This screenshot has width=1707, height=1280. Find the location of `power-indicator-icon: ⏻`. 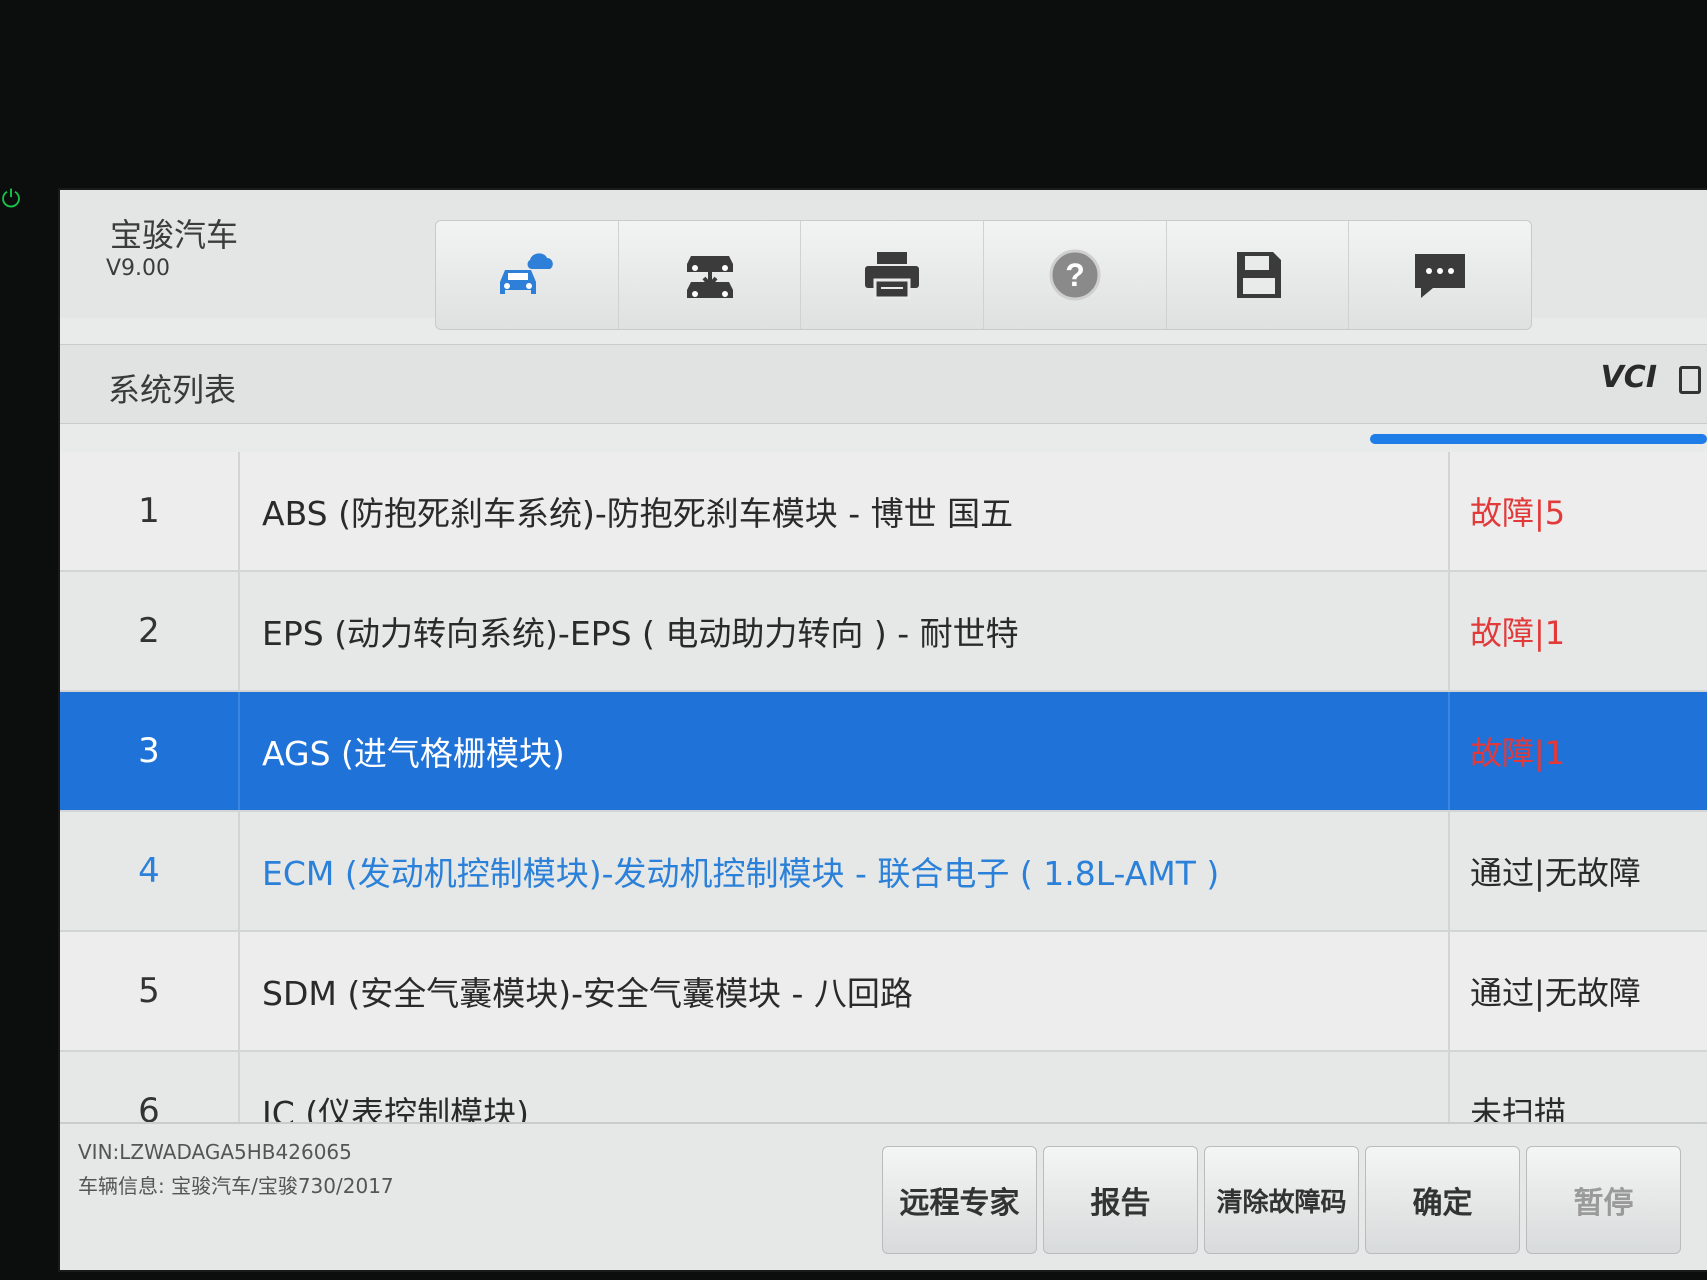

power-indicator-icon: ⏻ is located at coordinates (11, 199).